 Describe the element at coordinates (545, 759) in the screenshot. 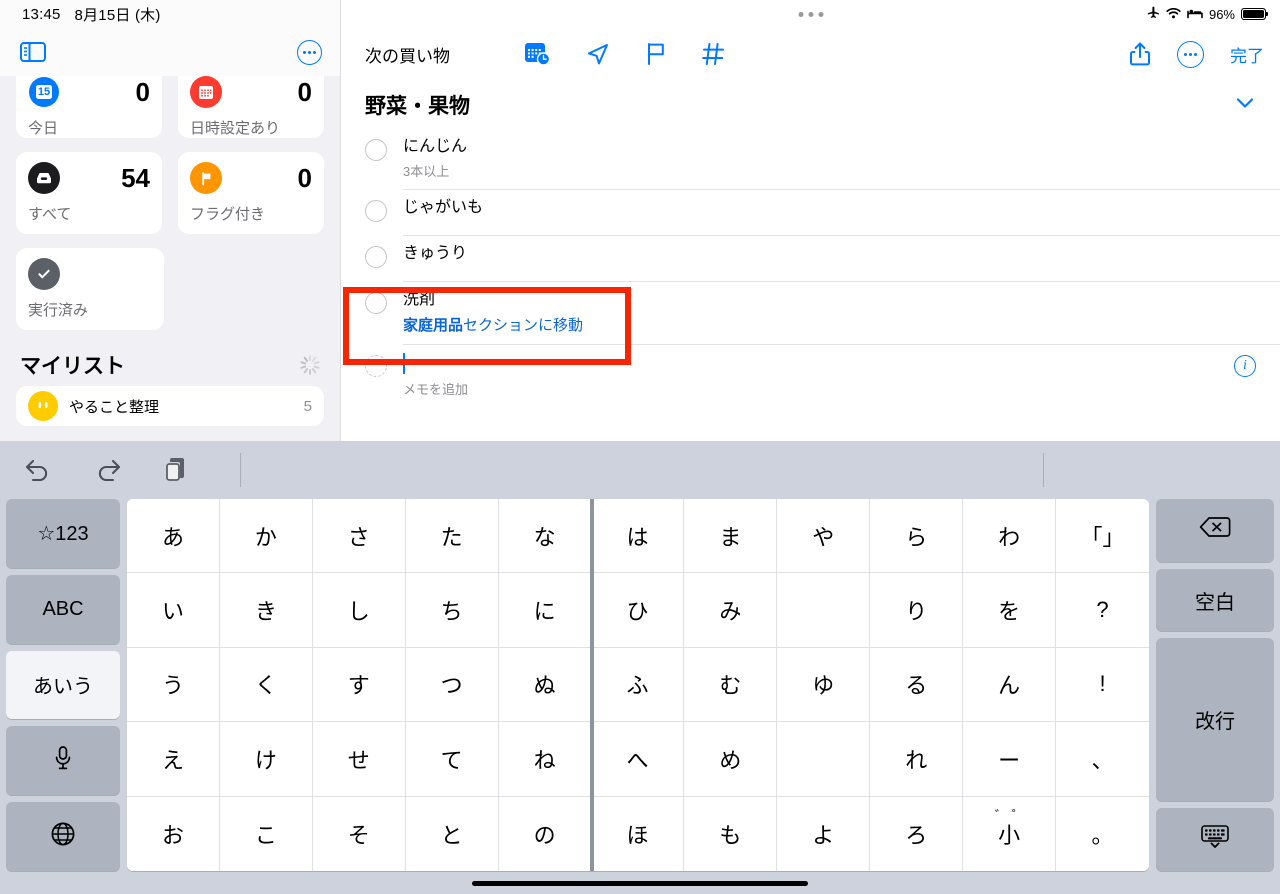

I see `kana-key-ね: ね` at that location.